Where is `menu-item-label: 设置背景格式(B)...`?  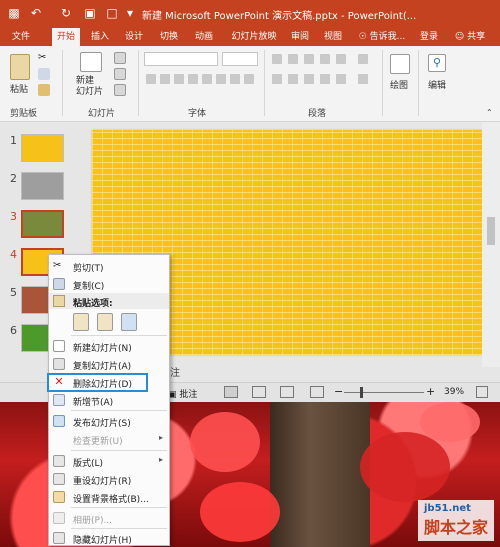
menu-item-label: 设置背景格式(B)... is located at coordinates (111, 500).